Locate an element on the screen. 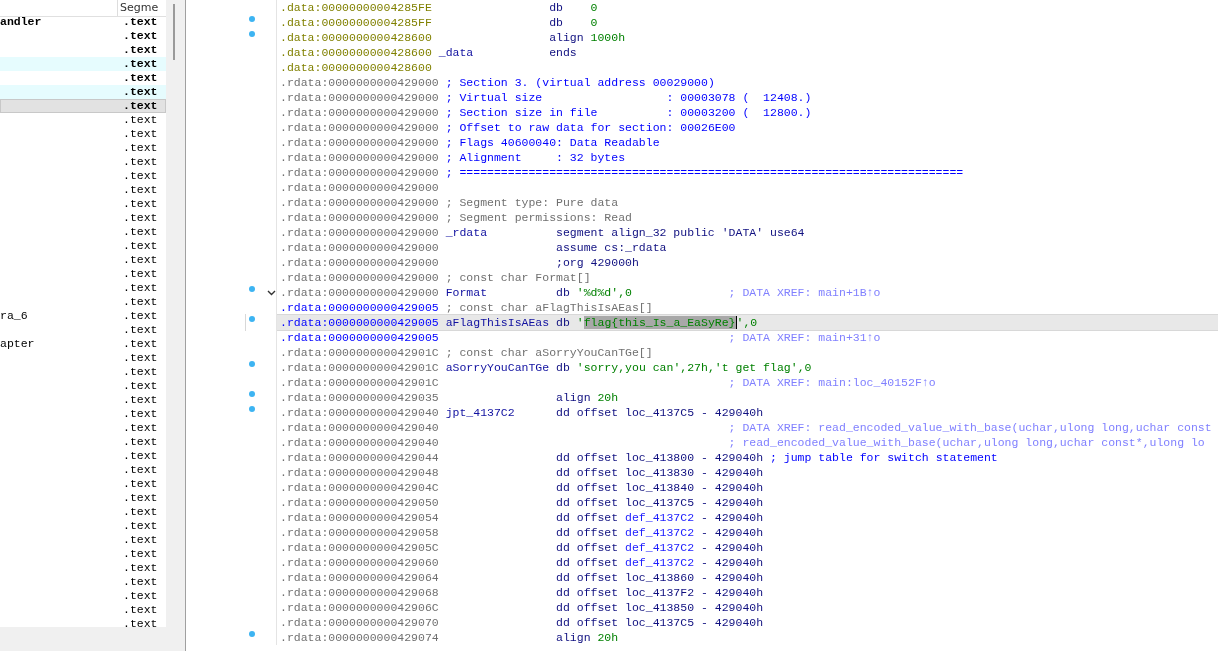  comment-text: ; read_encoded_value_with_base(uchar,ulong long,uchar const*,ulong lo is located at coordinates (966, 442).